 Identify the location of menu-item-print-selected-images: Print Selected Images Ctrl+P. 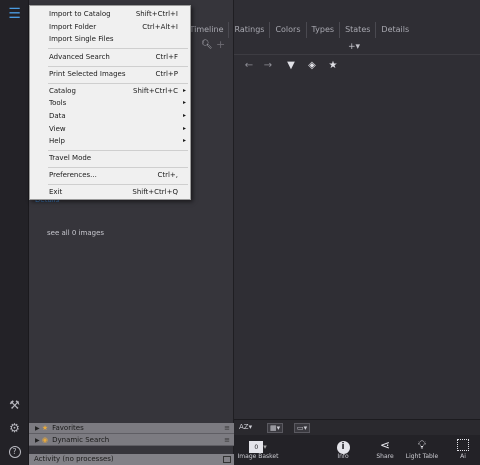
(110, 74).